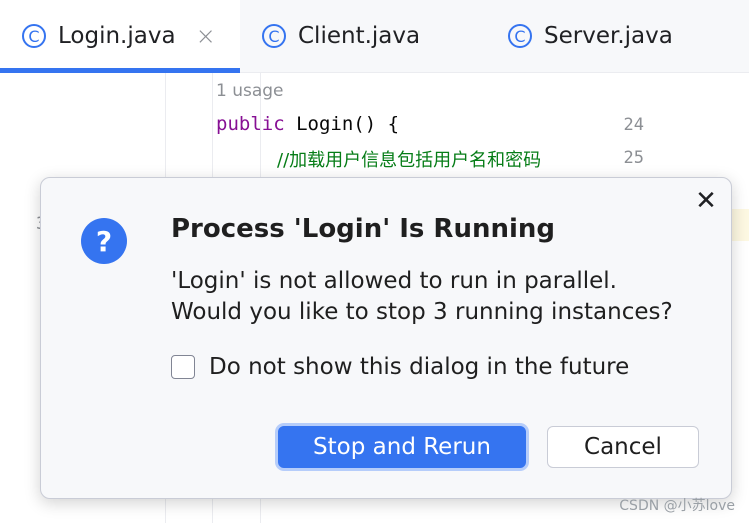 The width and height of the screenshot is (749, 523). I want to click on tab-server-java: C Server.java, so click(590, 36).